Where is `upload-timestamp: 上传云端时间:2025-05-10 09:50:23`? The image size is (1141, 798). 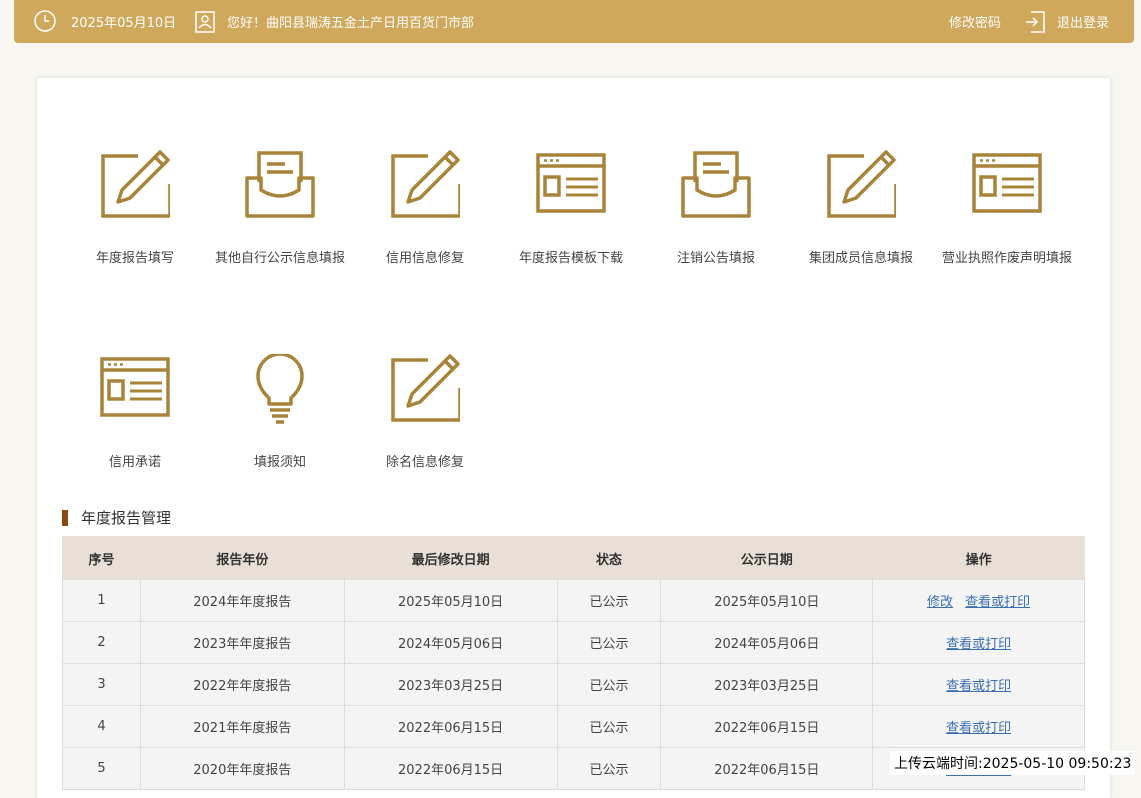
upload-timestamp: 上传云端时间:2025-05-10 09:50:23 is located at coordinates (1013, 763).